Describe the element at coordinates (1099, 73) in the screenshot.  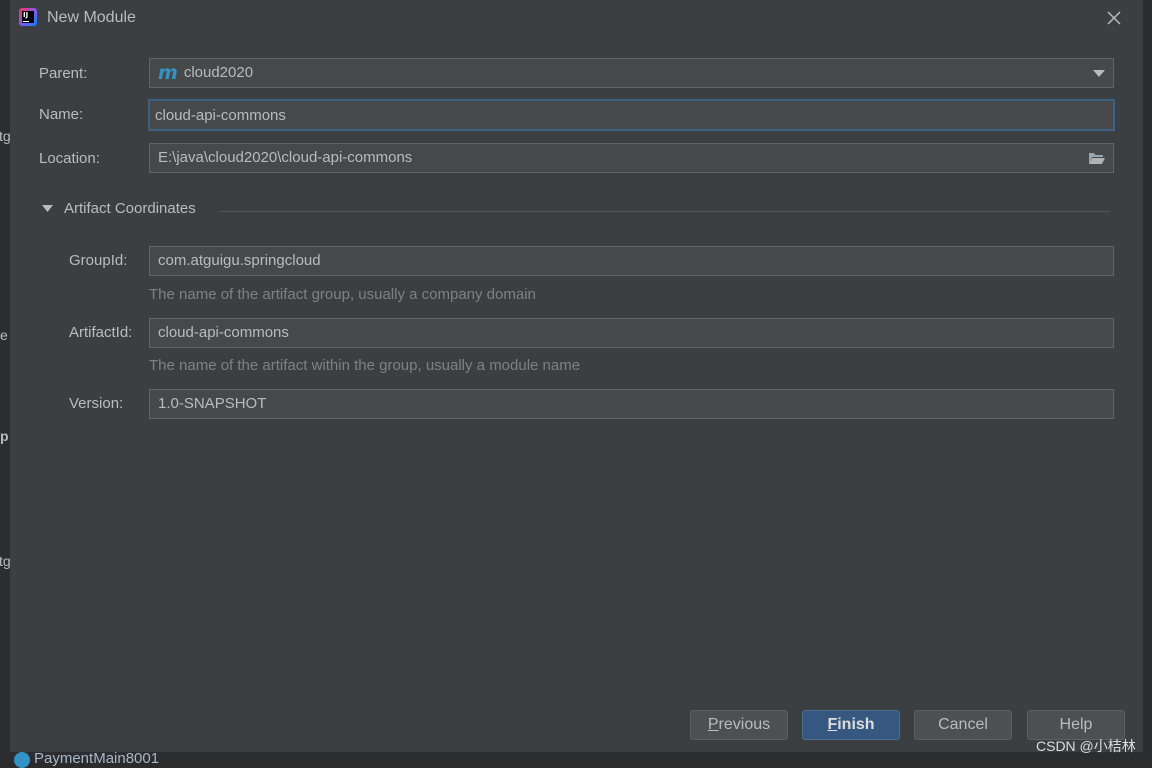
I see `chevron-down-icon` at that location.